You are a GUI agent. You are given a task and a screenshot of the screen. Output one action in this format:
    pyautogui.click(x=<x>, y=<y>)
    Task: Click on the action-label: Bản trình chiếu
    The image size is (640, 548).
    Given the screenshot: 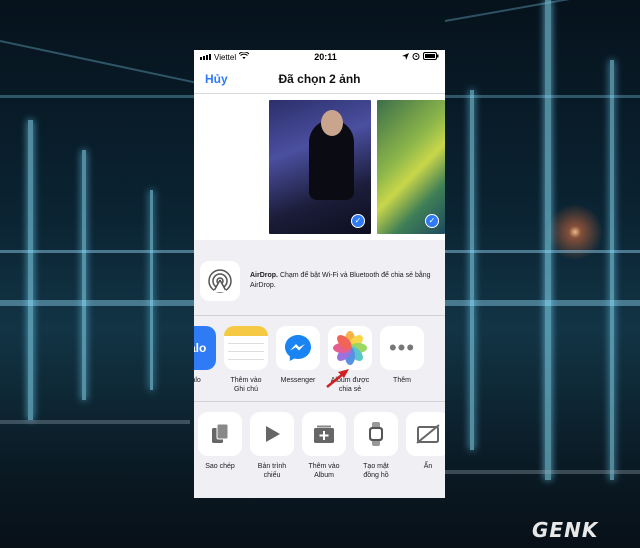 What is the action you would take?
    pyautogui.click(x=272, y=471)
    